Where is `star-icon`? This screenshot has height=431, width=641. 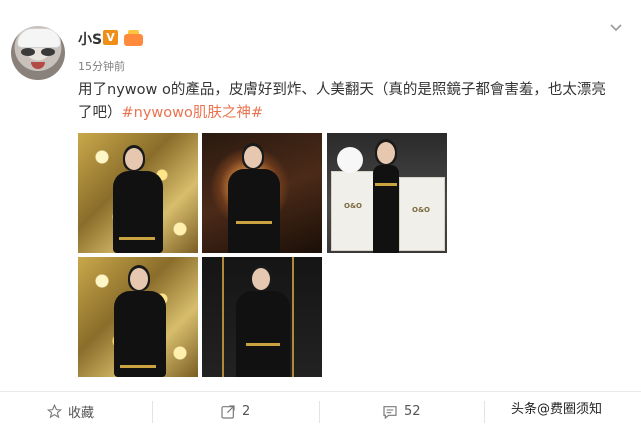 star-icon is located at coordinates (54, 411).